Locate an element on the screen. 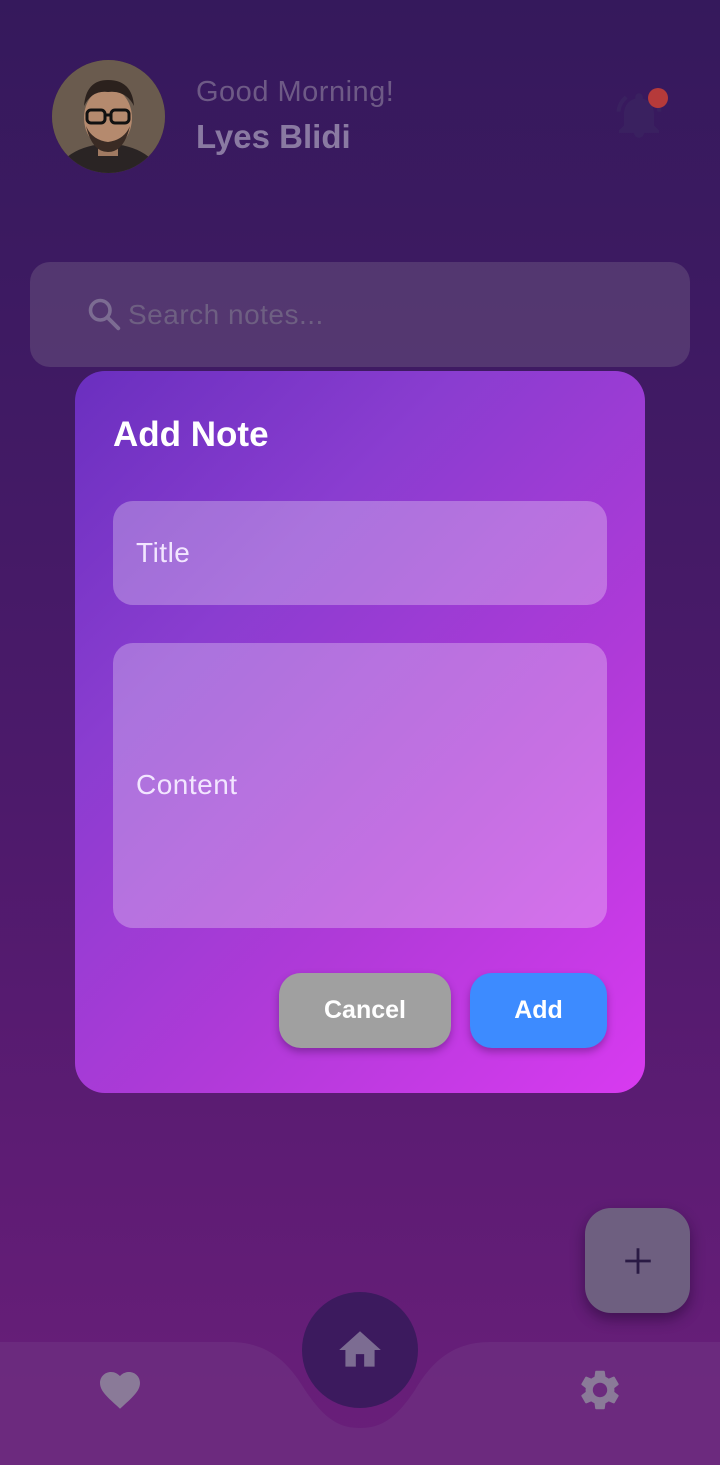 This screenshot has height=1465, width=720. title-input is located at coordinates (360, 553).